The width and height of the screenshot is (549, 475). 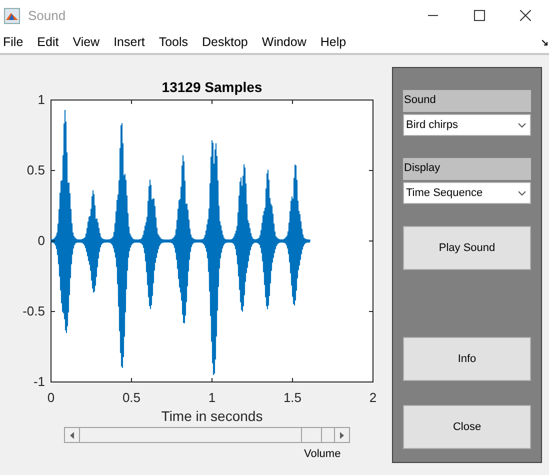 What do you see at coordinates (284, 42) in the screenshot?
I see `menu-item: Window` at bounding box center [284, 42].